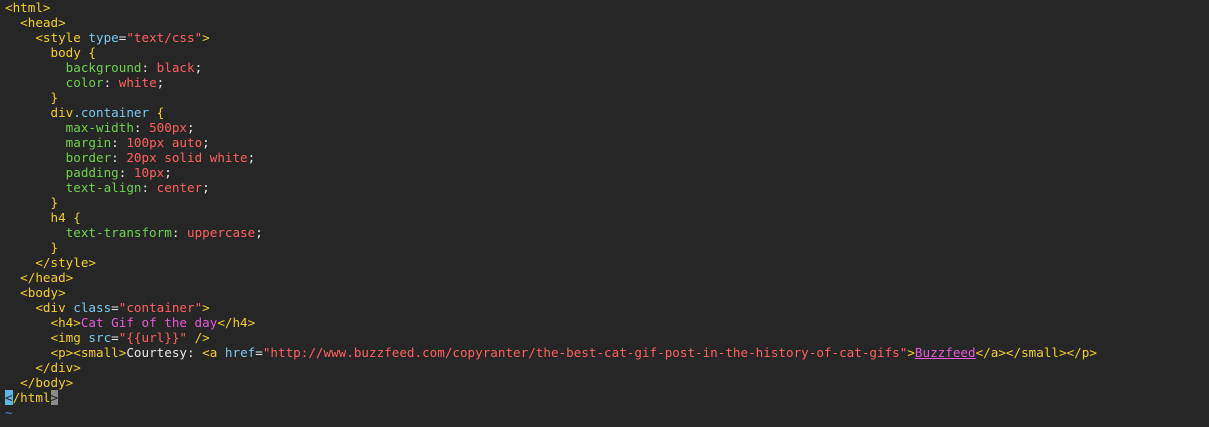  Describe the element at coordinates (198, 337) in the screenshot. I see `code-token: />` at that location.